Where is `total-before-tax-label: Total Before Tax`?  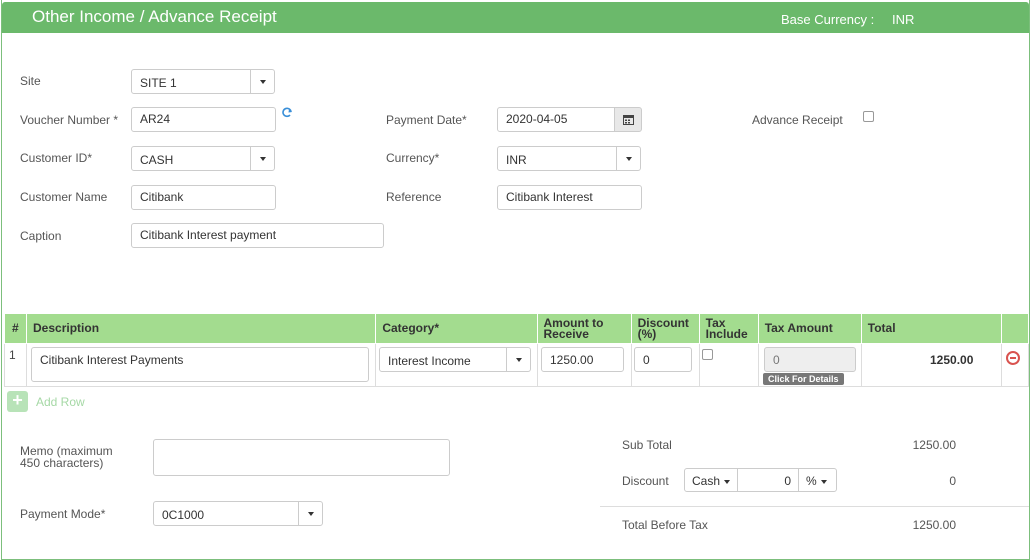
total-before-tax-label: Total Before Tax is located at coordinates (665, 525).